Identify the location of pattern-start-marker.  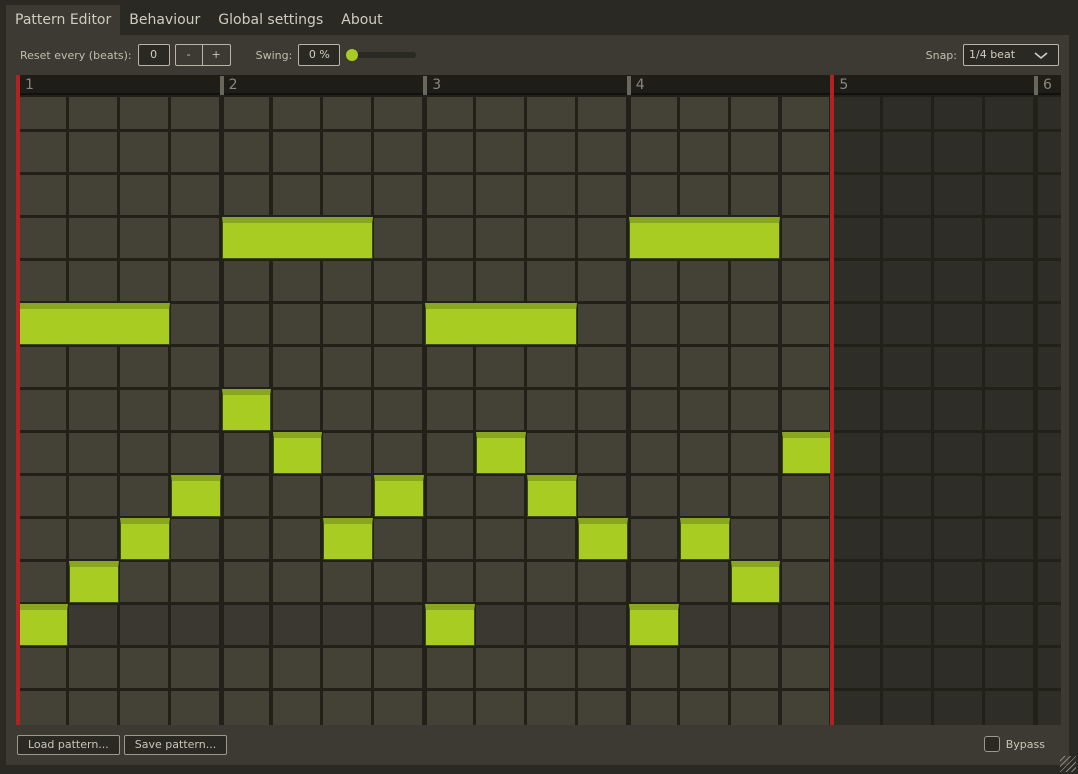
(18, 400).